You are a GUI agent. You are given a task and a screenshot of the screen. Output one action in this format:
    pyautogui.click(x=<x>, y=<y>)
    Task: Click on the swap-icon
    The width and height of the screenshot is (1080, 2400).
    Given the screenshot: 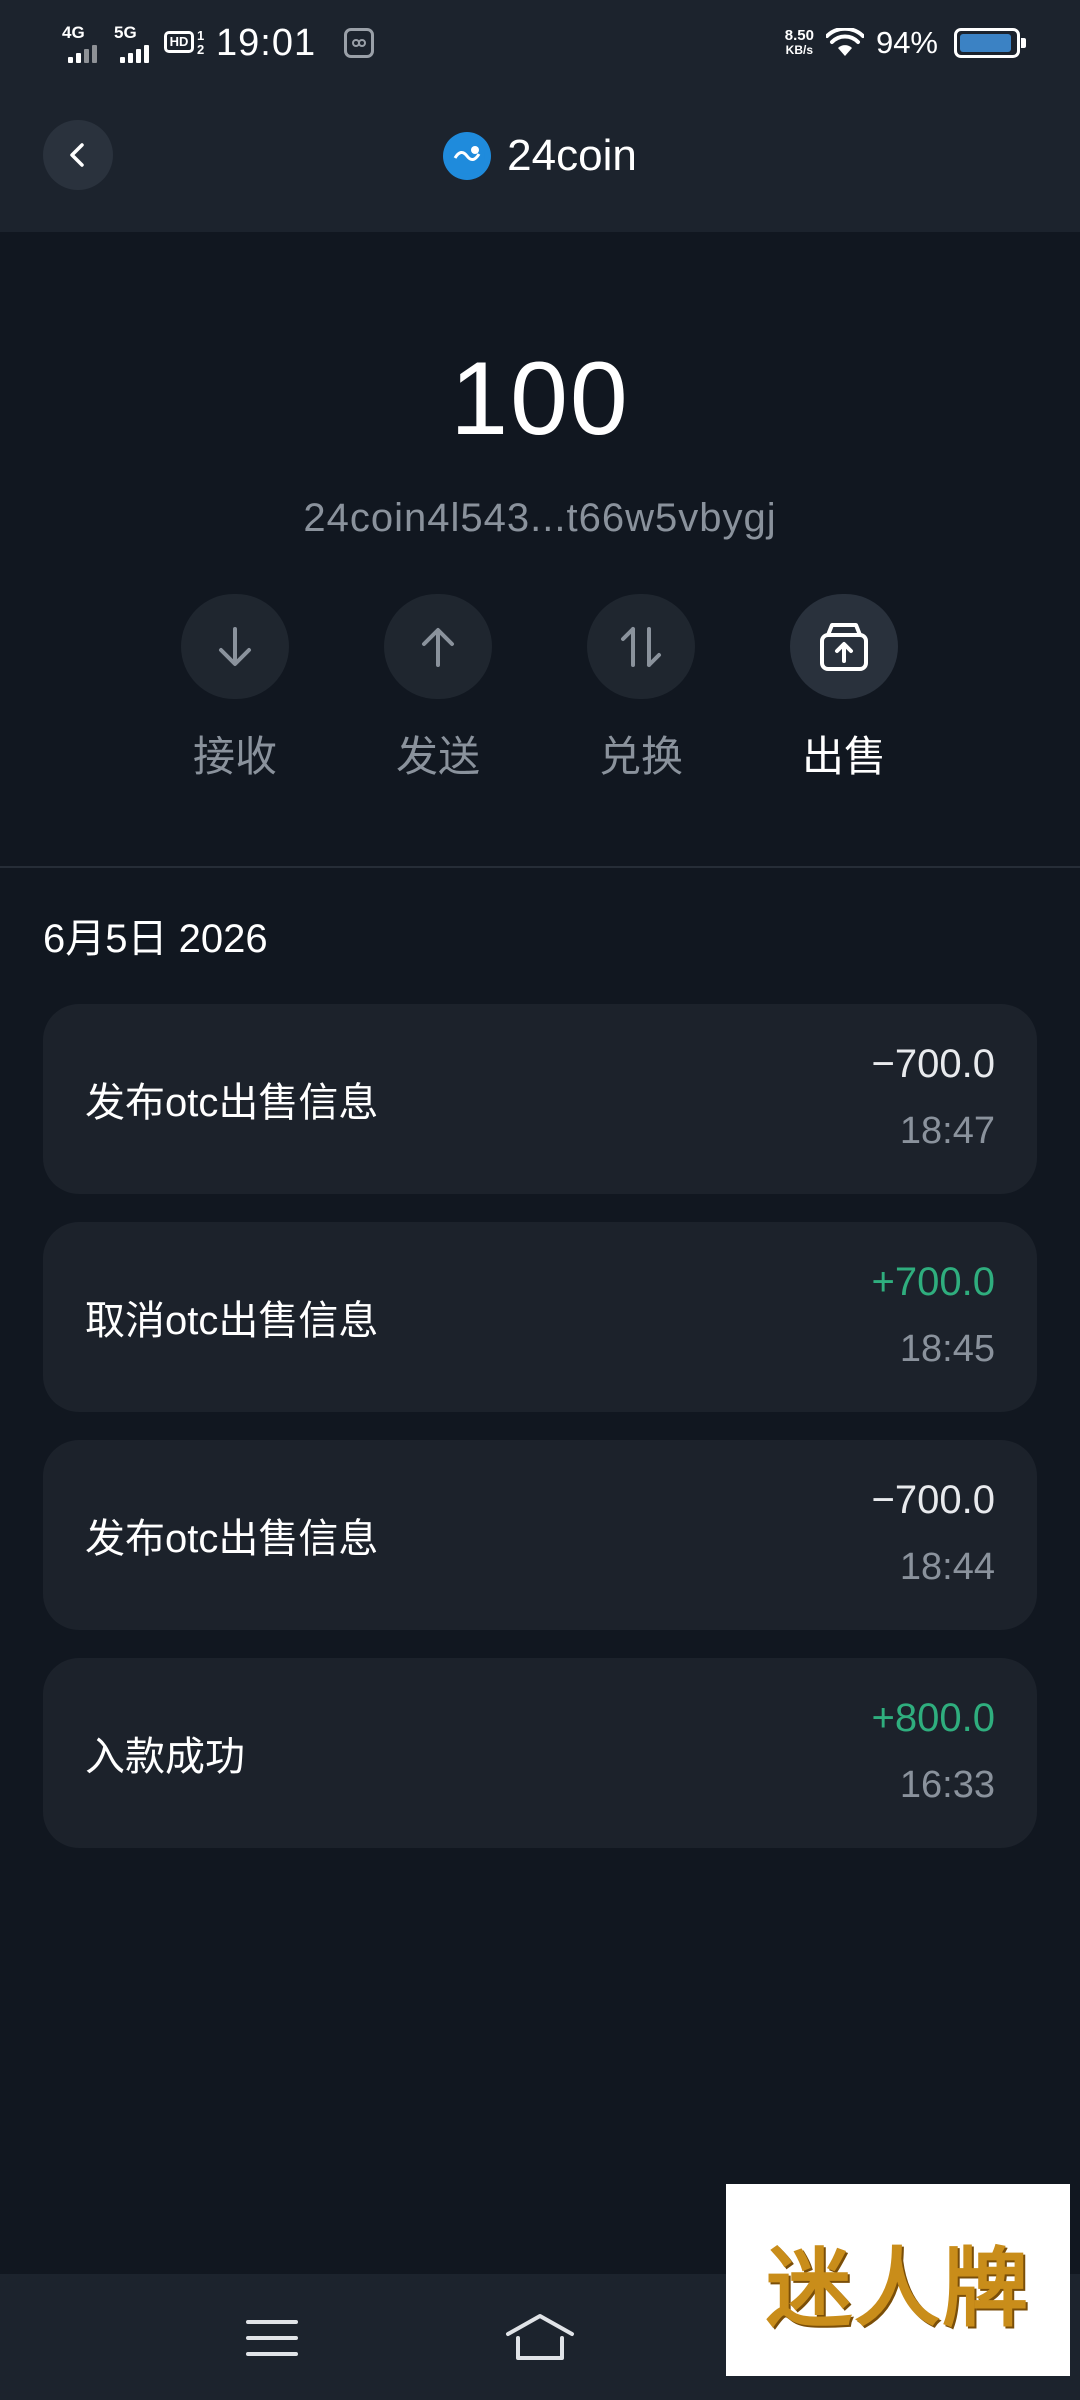 What is the action you would take?
    pyautogui.click(x=641, y=646)
    